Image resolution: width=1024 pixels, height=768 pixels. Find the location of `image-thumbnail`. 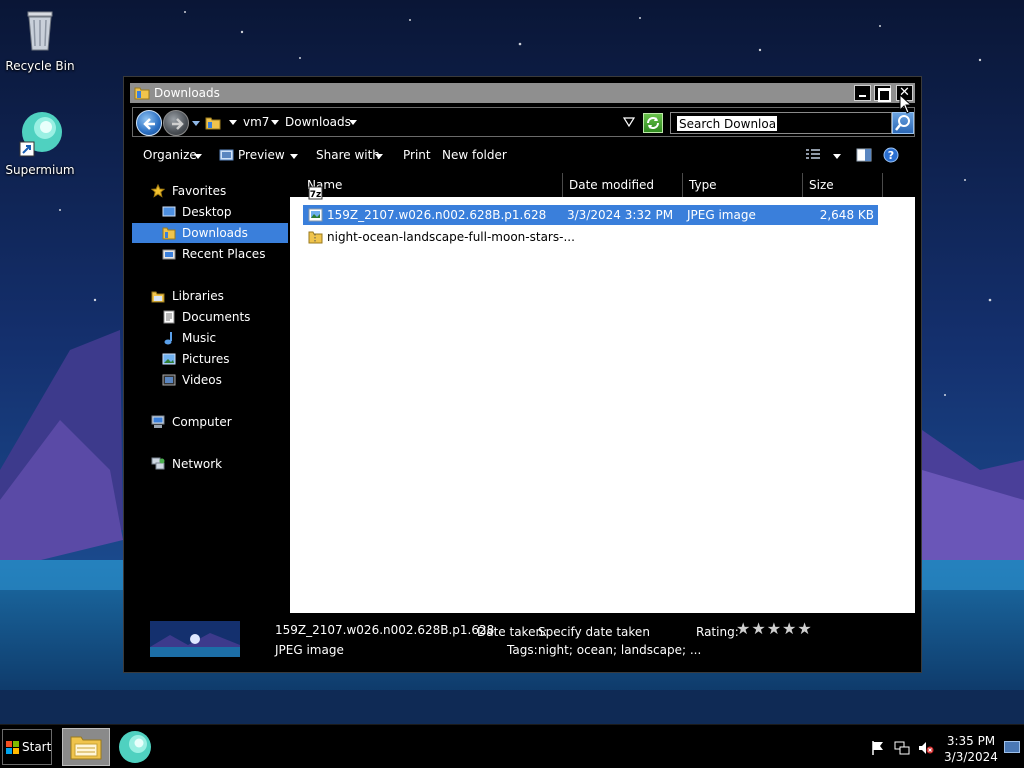

image-thumbnail is located at coordinates (195, 639).